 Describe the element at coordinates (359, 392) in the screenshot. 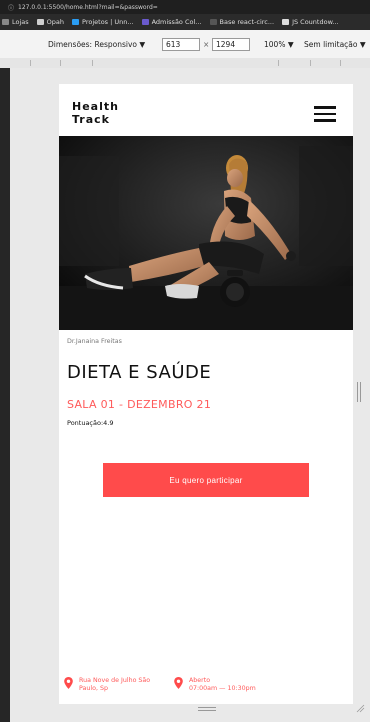

I see `viewport-width-handle` at that location.